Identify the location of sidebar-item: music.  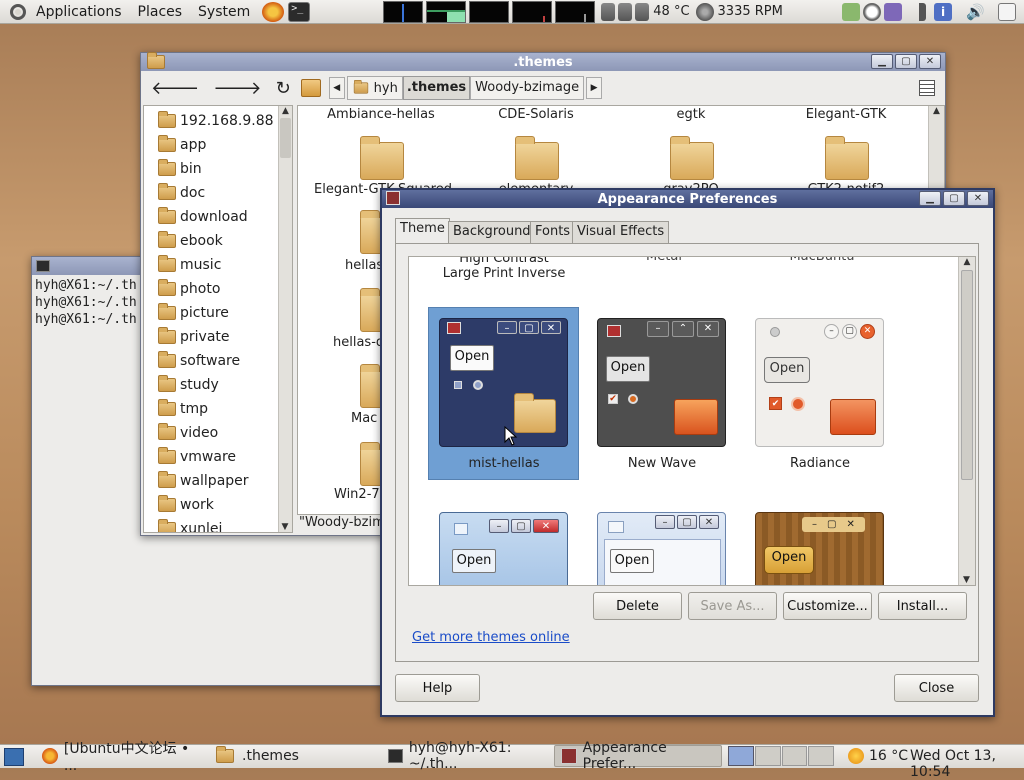
(225, 265).